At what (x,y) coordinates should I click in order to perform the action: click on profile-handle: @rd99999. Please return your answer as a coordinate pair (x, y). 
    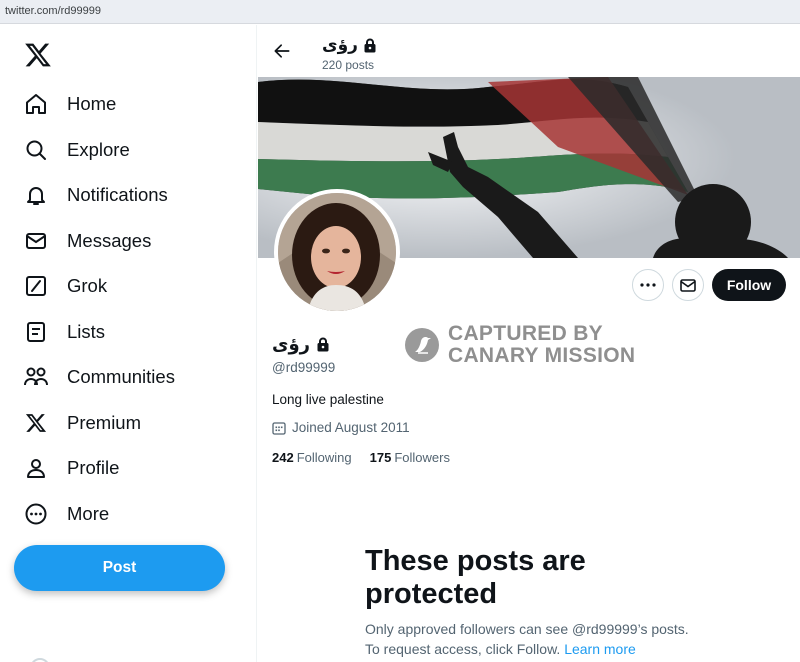
    Looking at the image, I should click on (304, 367).